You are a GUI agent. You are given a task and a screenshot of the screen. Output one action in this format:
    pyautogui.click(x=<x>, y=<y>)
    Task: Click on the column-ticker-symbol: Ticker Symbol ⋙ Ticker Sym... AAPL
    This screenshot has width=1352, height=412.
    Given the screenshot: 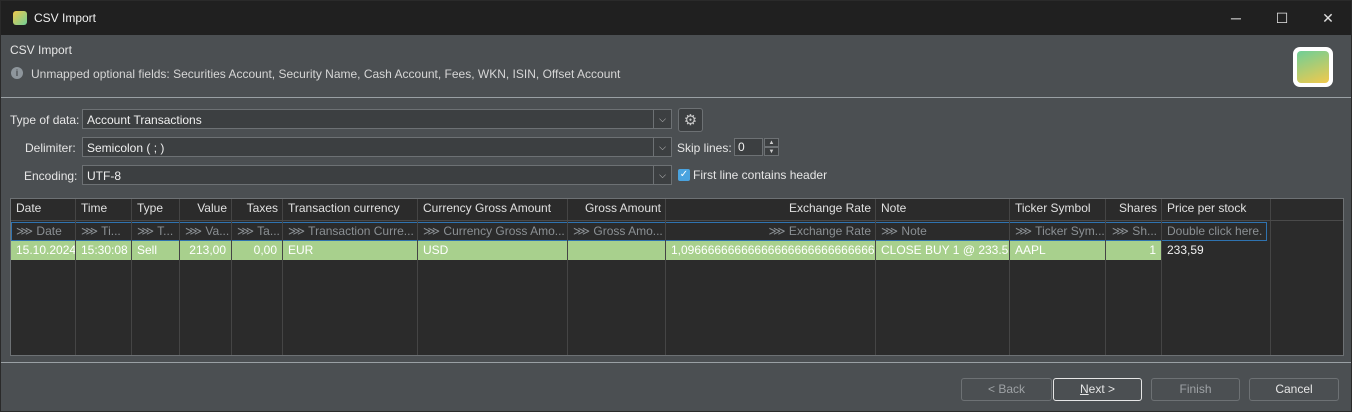 What is the action you would take?
    pyautogui.click(x=1058, y=277)
    